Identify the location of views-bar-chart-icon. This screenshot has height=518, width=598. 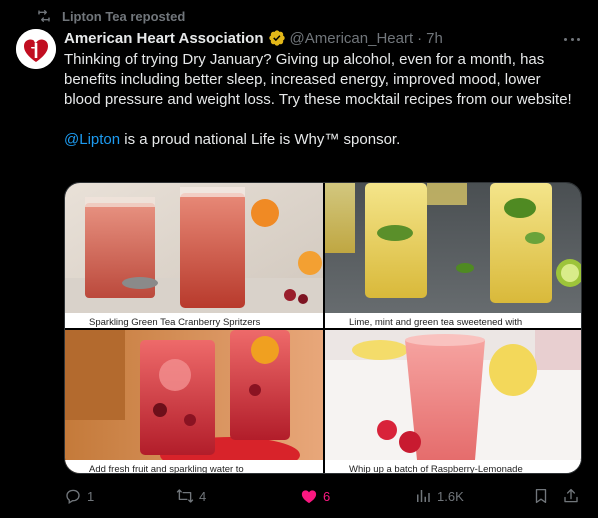
(423, 496).